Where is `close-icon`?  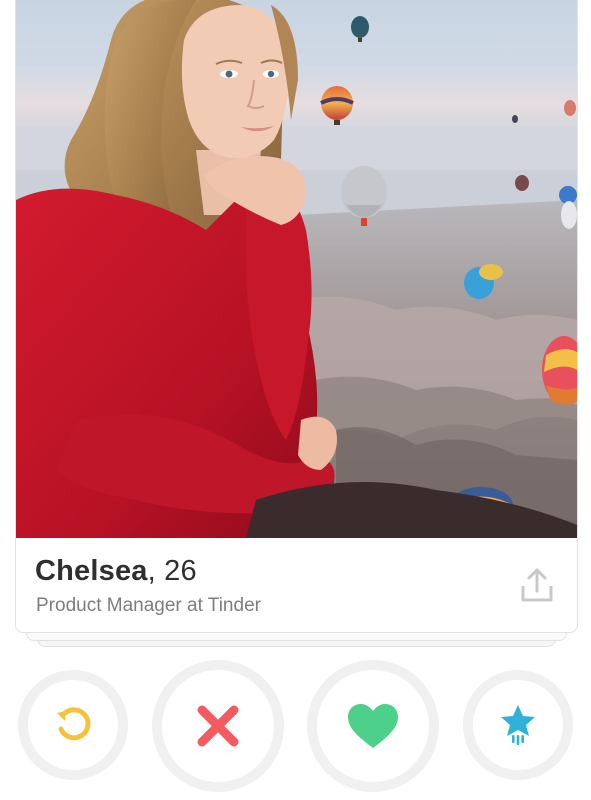
close-icon is located at coordinates (218, 726).